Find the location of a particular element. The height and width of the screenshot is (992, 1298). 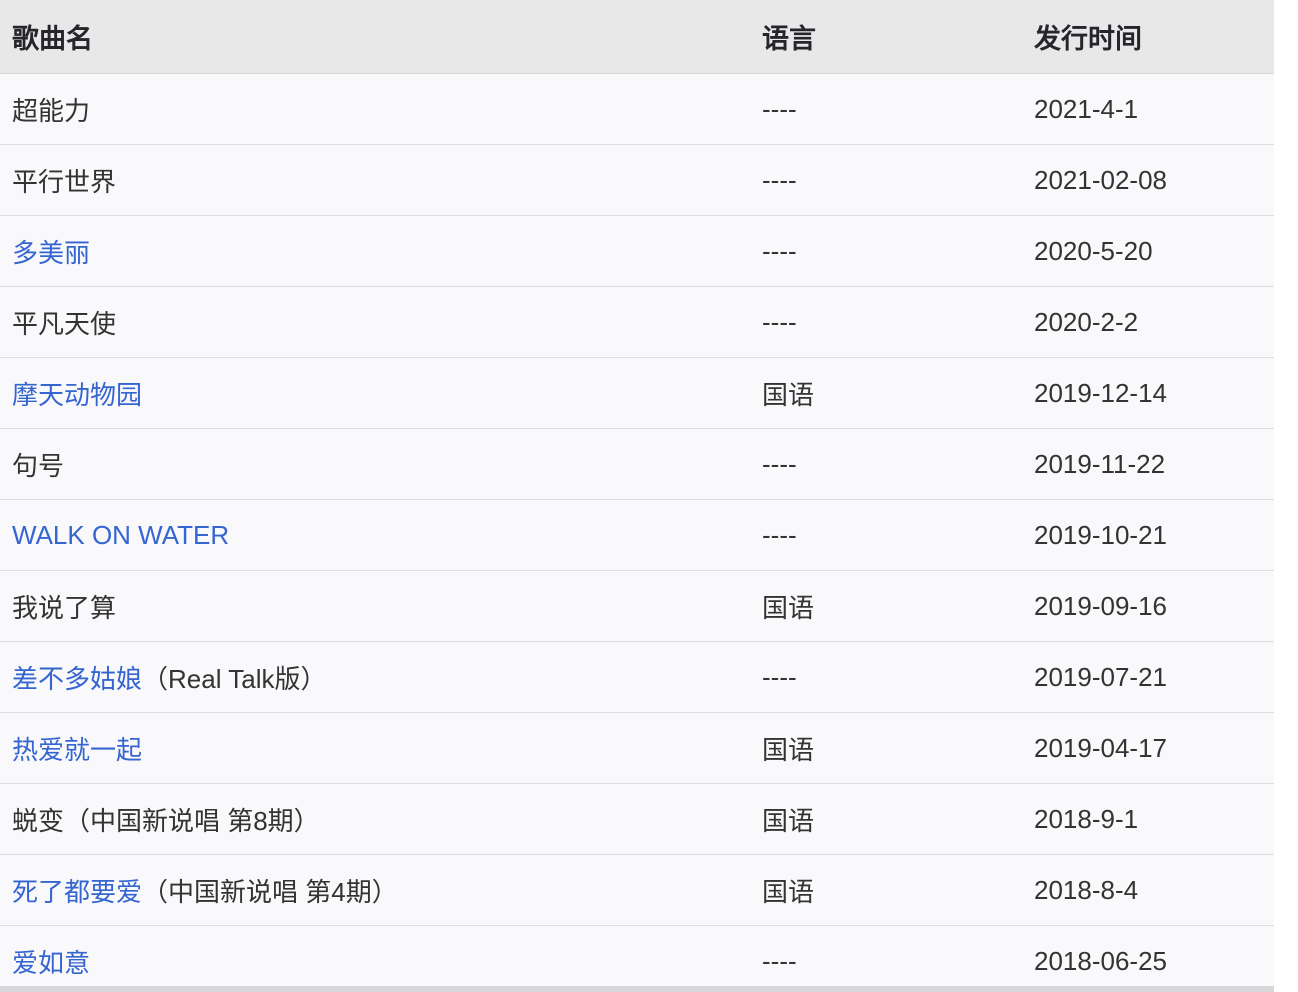

column-header-song-name: 歌曲名 is located at coordinates (52, 39).